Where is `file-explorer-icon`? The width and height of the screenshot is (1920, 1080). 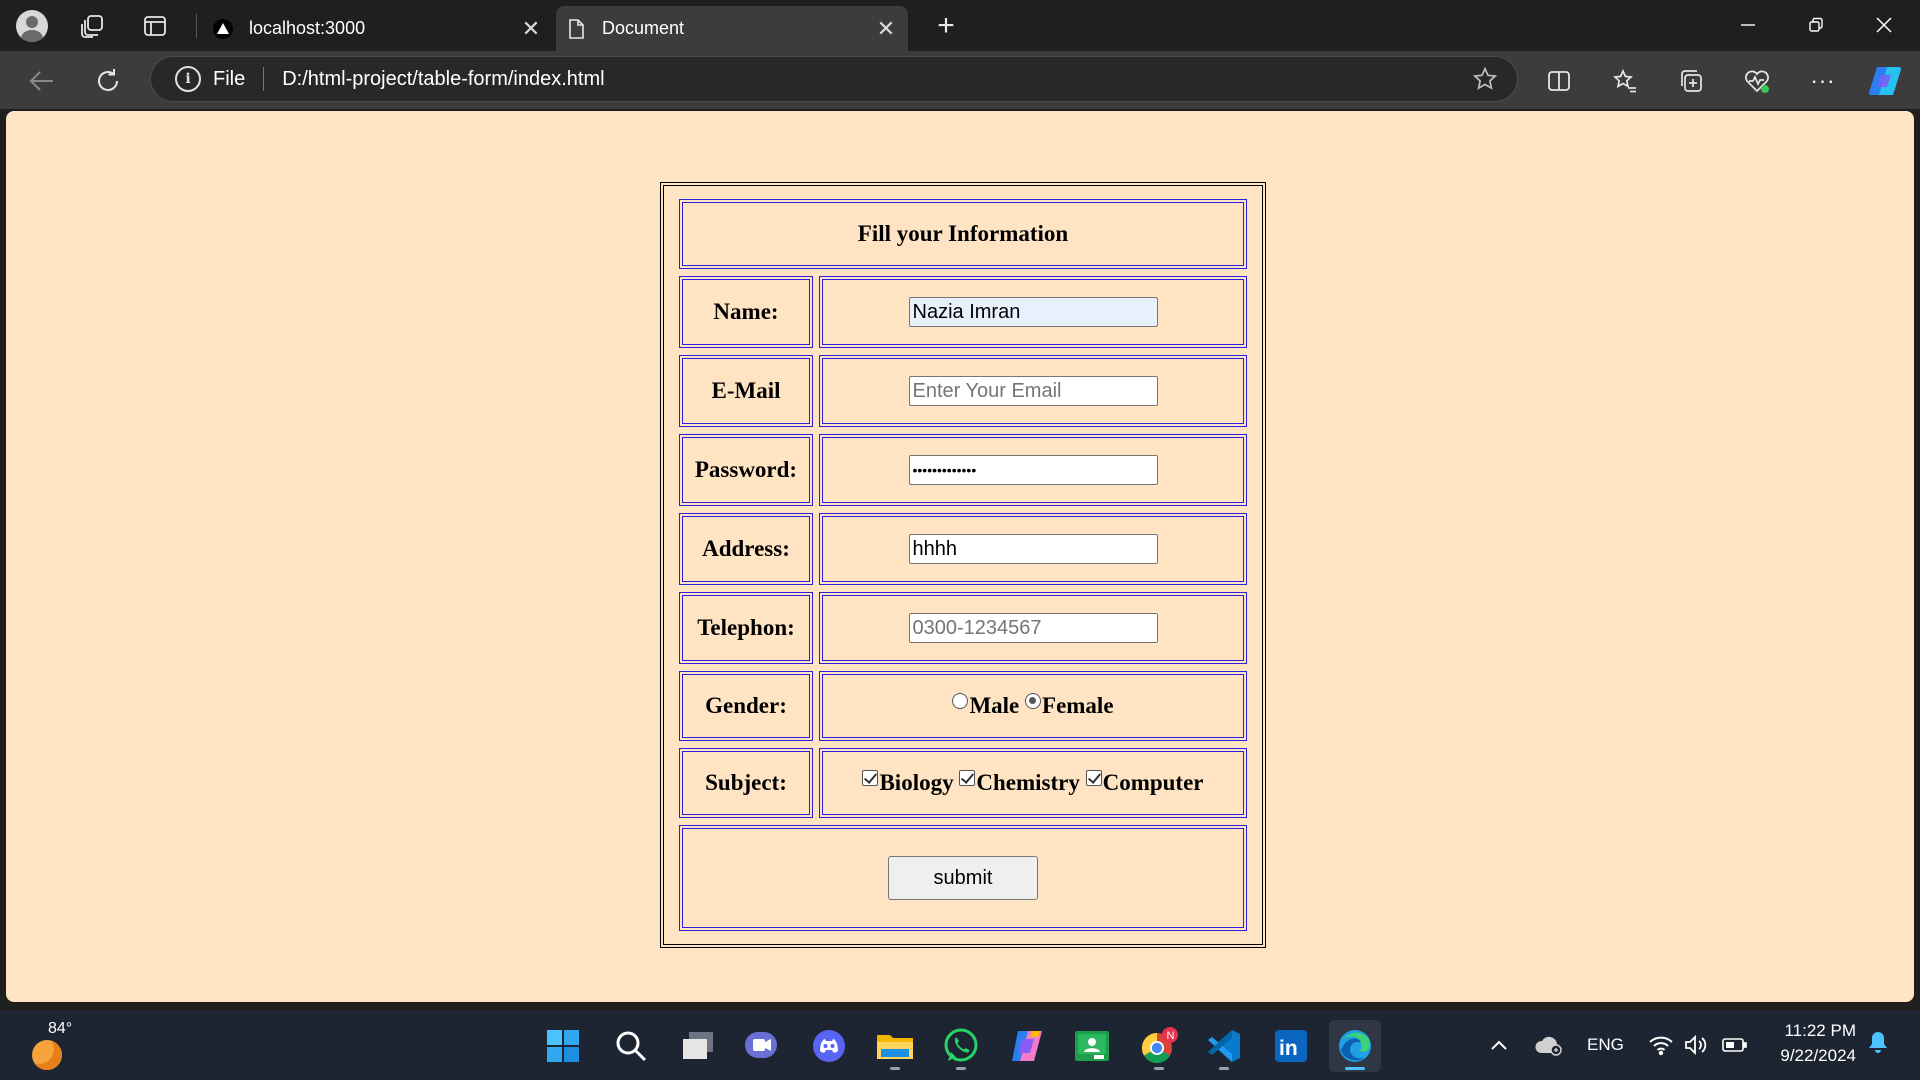 file-explorer-icon is located at coordinates (895, 1046).